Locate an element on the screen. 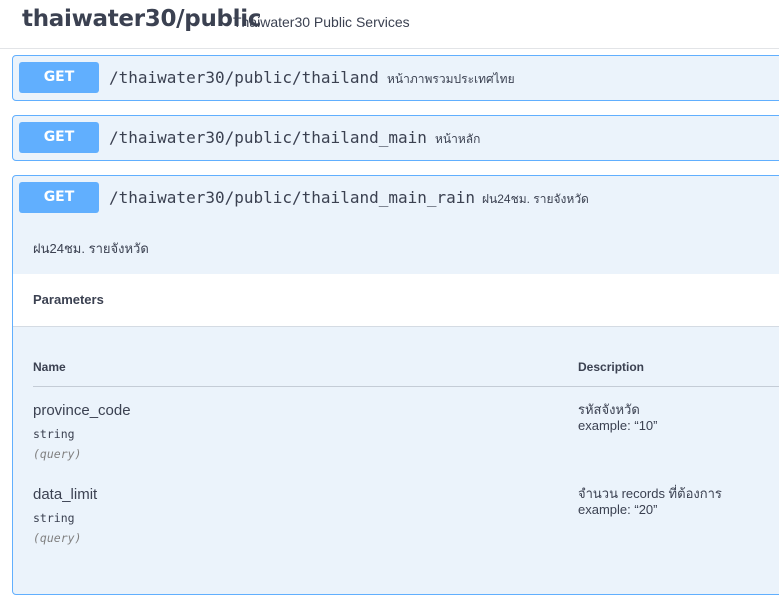 Image resolution: width=779 pixels, height=595 pixels. parameter-example: example: “10” is located at coordinates (618, 425).